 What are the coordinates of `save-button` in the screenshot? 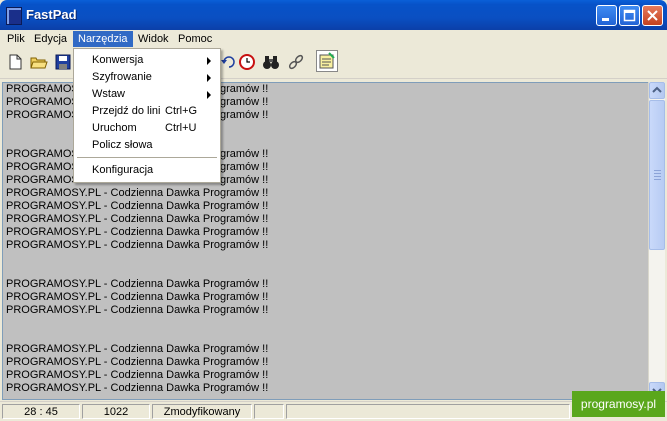 It's located at (63, 62).